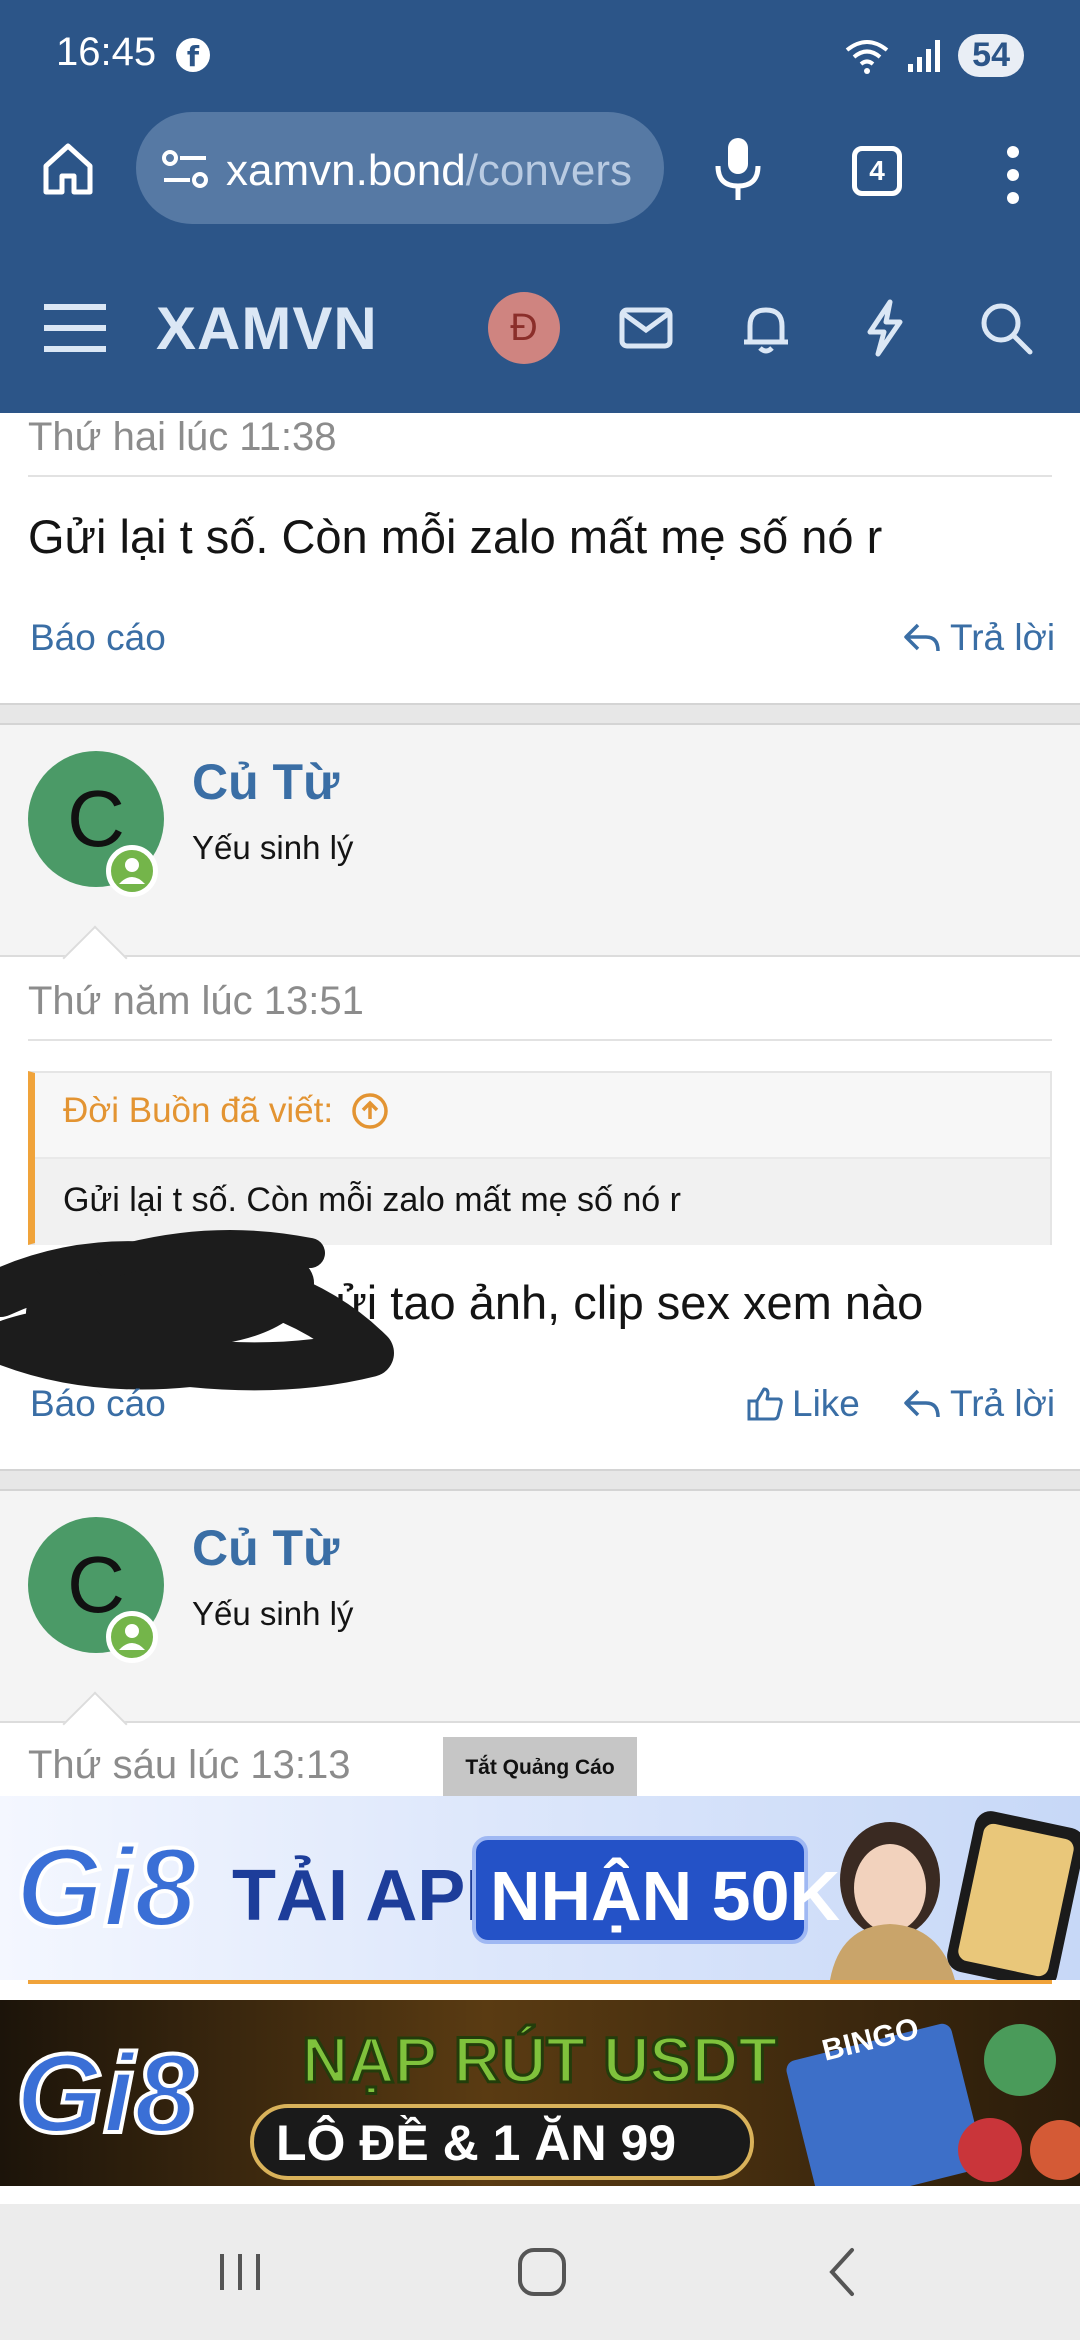  I want to click on site-logo: XAMVN, so click(267, 328).